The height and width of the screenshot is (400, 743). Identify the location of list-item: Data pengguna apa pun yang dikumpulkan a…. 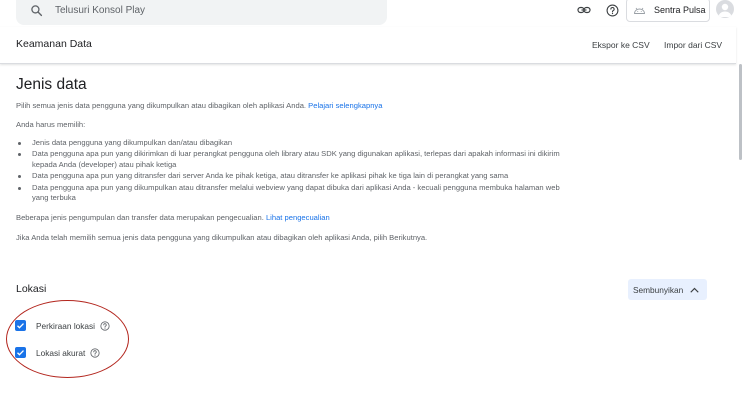
(290, 193).